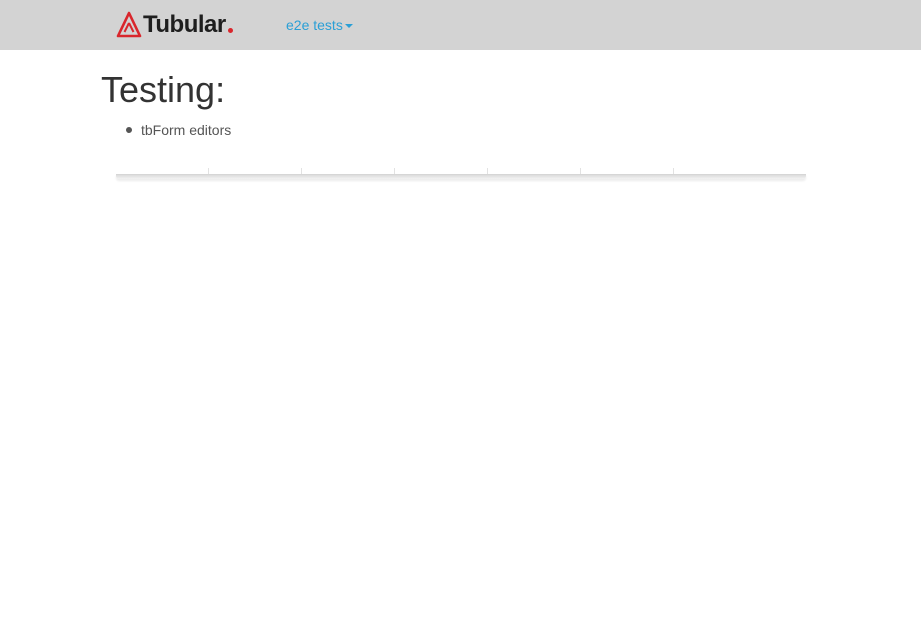  What do you see at coordinates (460, 25) in the screenshot?
I see `top-navbar: Tubular e2e tests` at bounding box center [460, 25].